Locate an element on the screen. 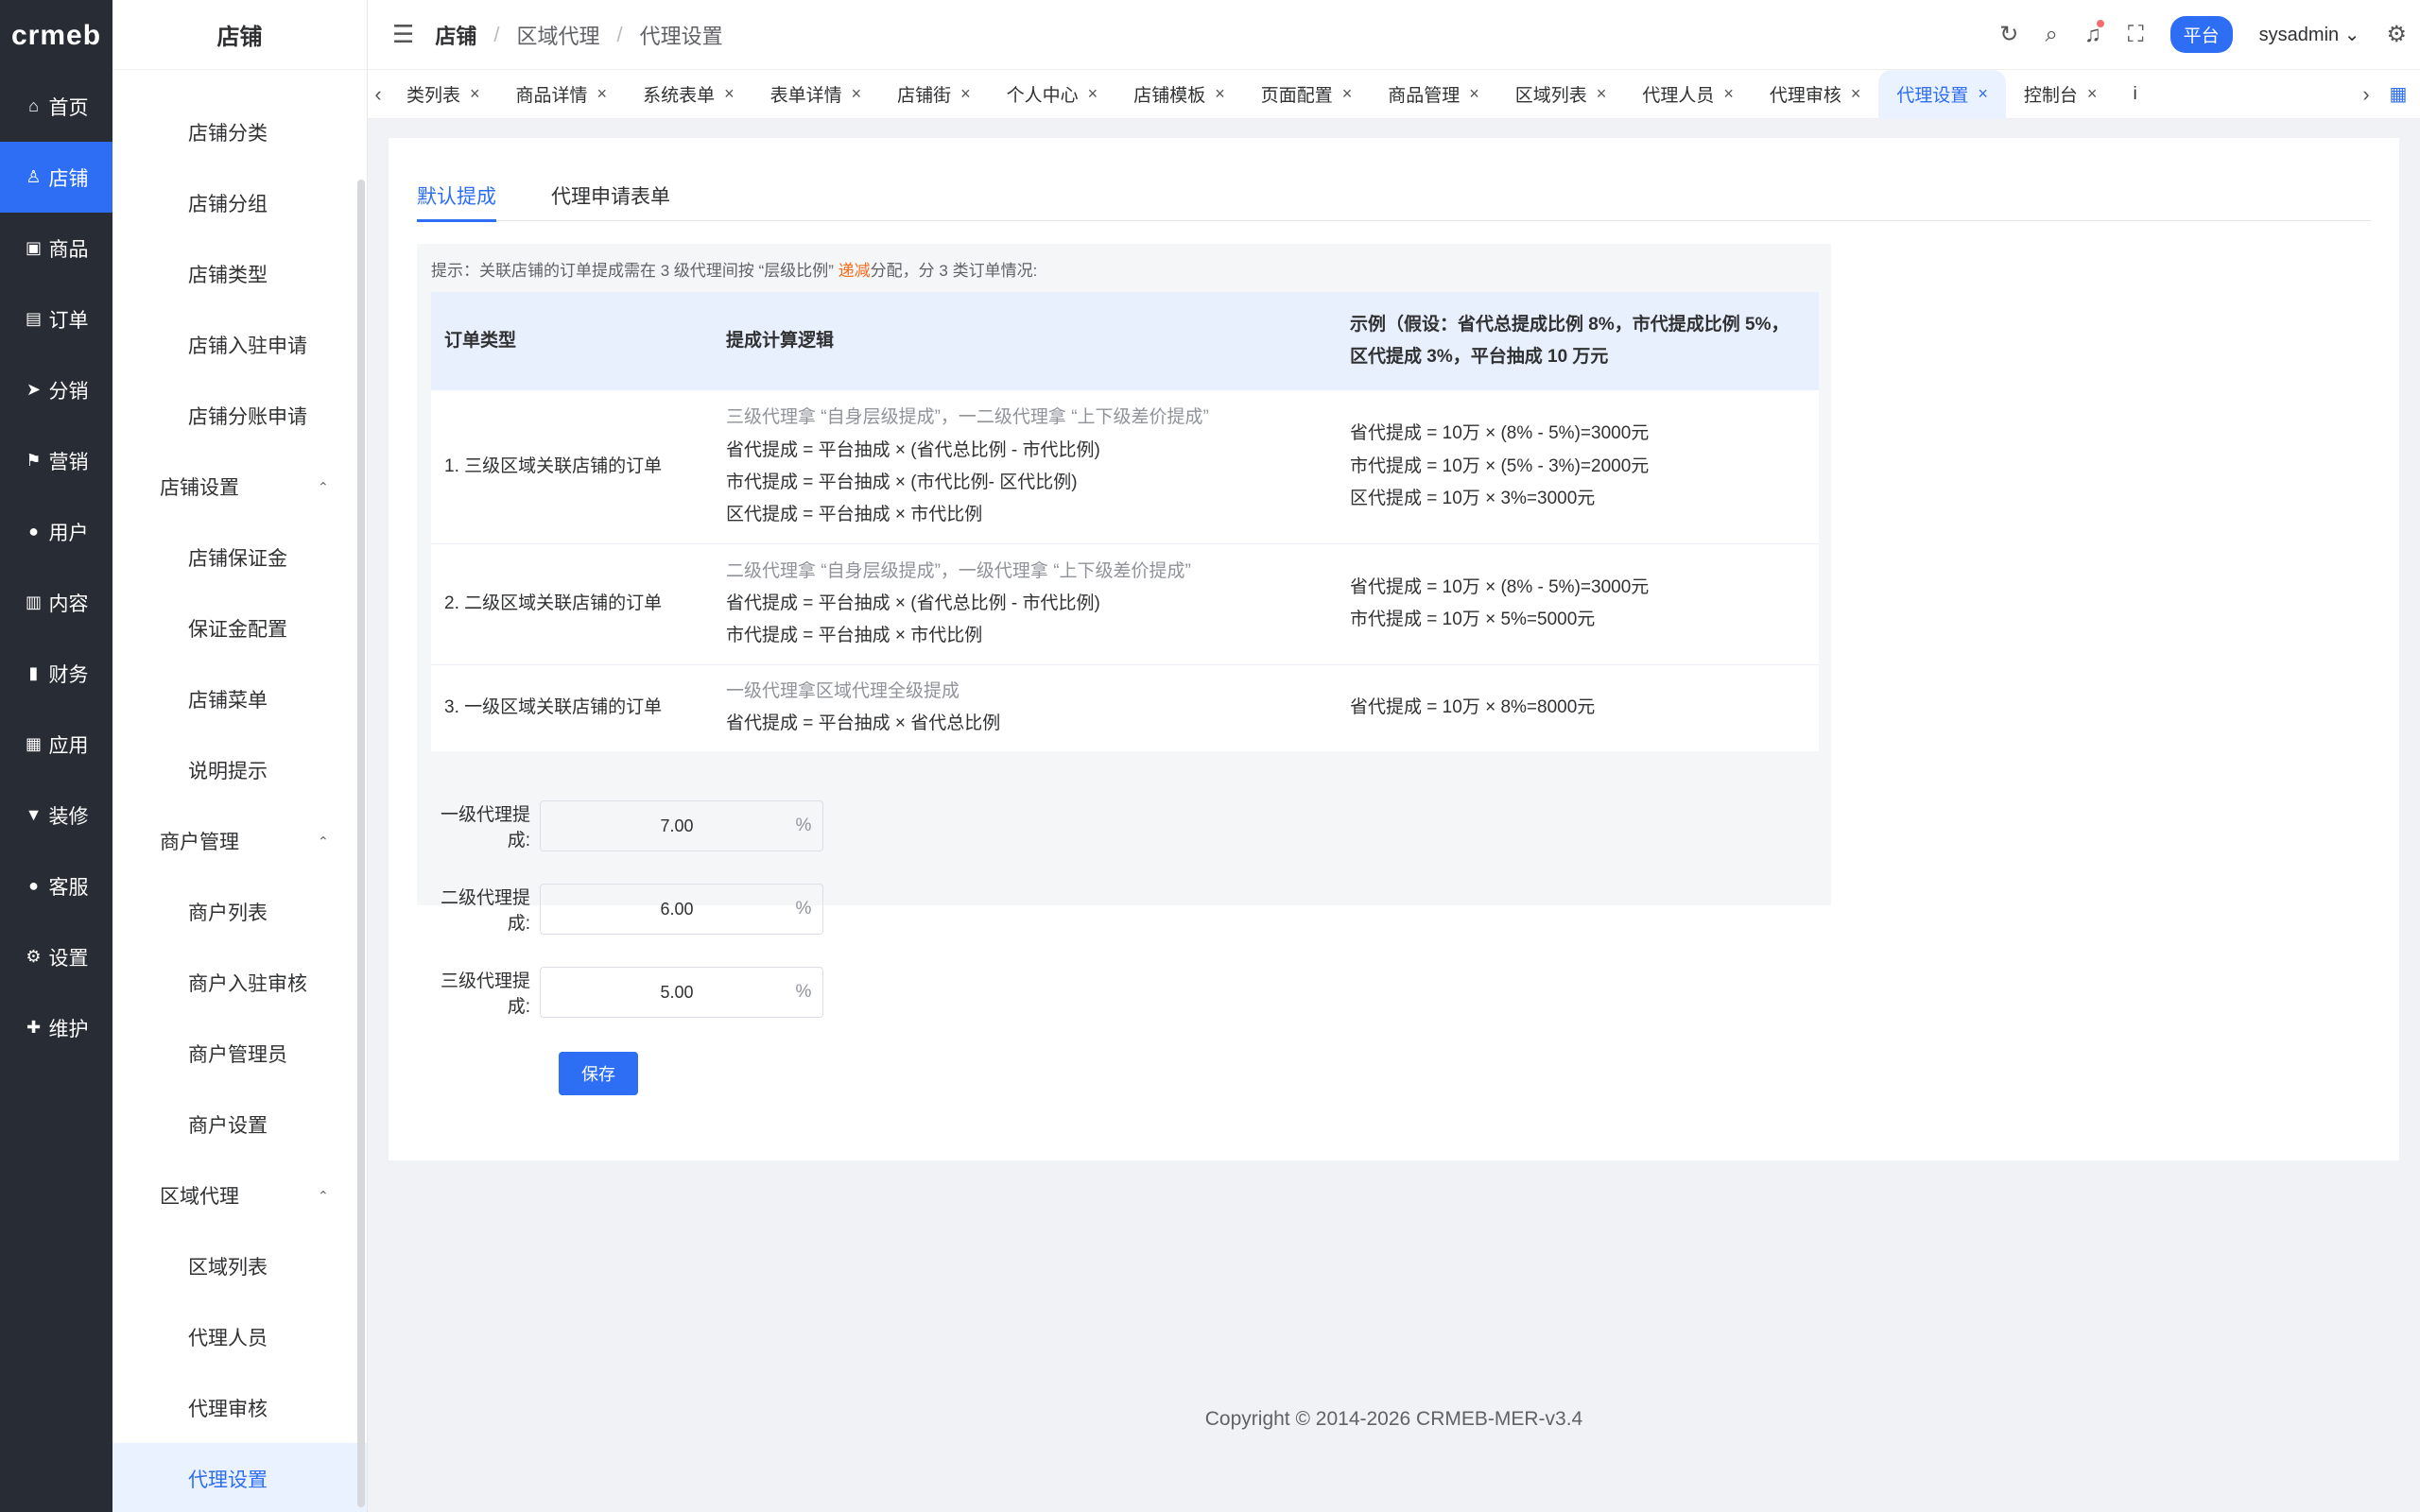 This screenshot has height=1512, width=2420. menu-item-deposit-config: 保证金配置 is located at coordinates (239, 628).